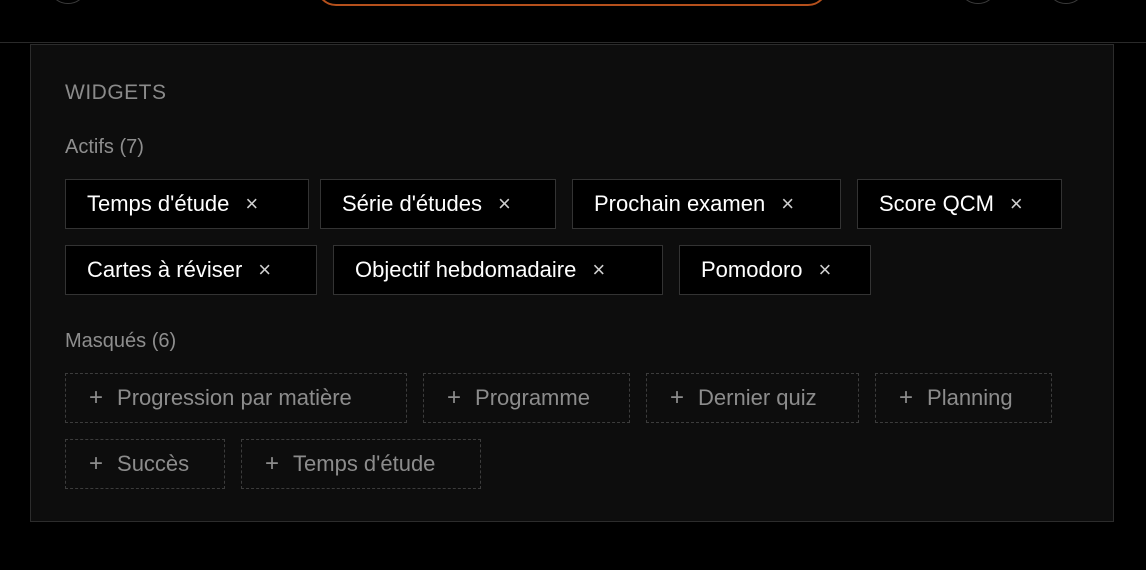 This screenshot has height=570, width=1146. I want to click on active-widget-chip: Objectif hebdomadaire ×, so click(498, 270).